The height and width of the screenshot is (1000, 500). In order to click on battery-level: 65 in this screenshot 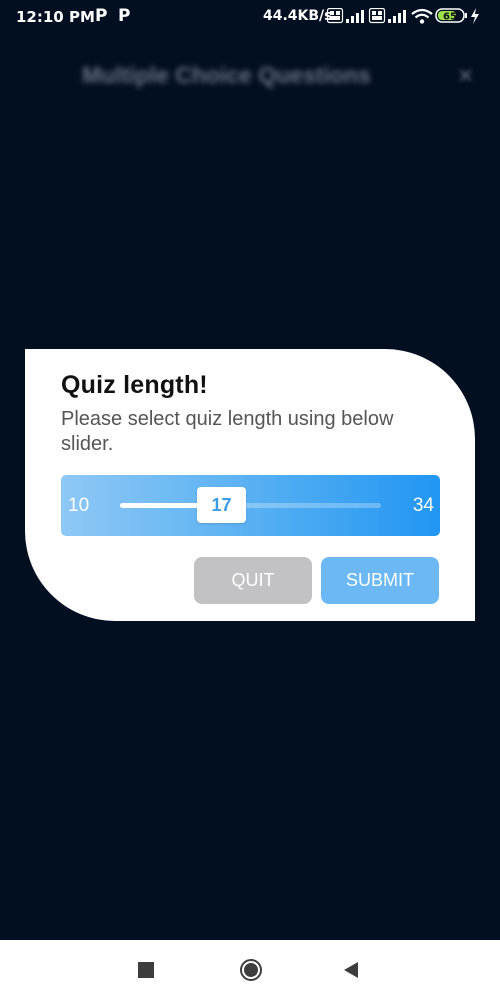, I will do `click(450, 17)`.